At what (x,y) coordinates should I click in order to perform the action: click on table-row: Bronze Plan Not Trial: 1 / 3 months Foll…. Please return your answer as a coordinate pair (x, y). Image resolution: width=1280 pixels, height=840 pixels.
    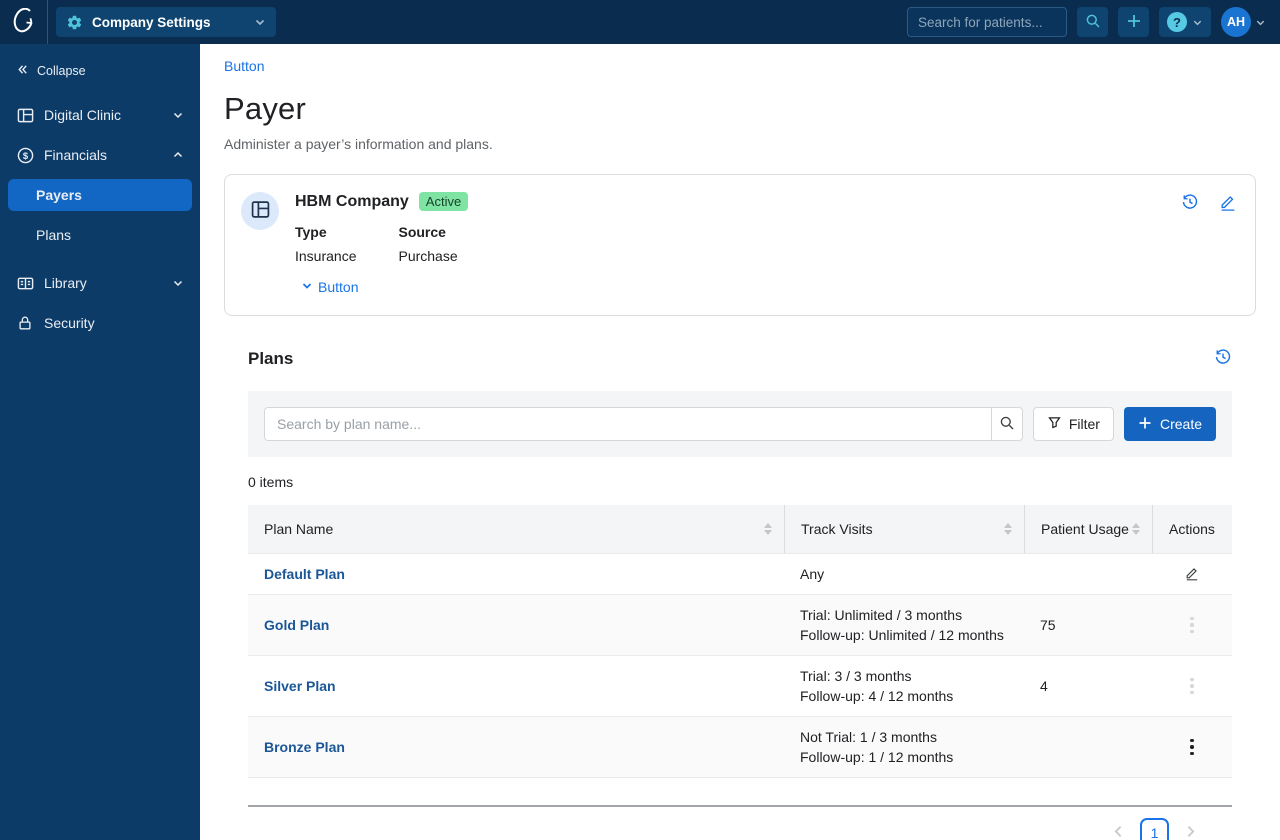
    Looking at the image, I should click on (740, 746).